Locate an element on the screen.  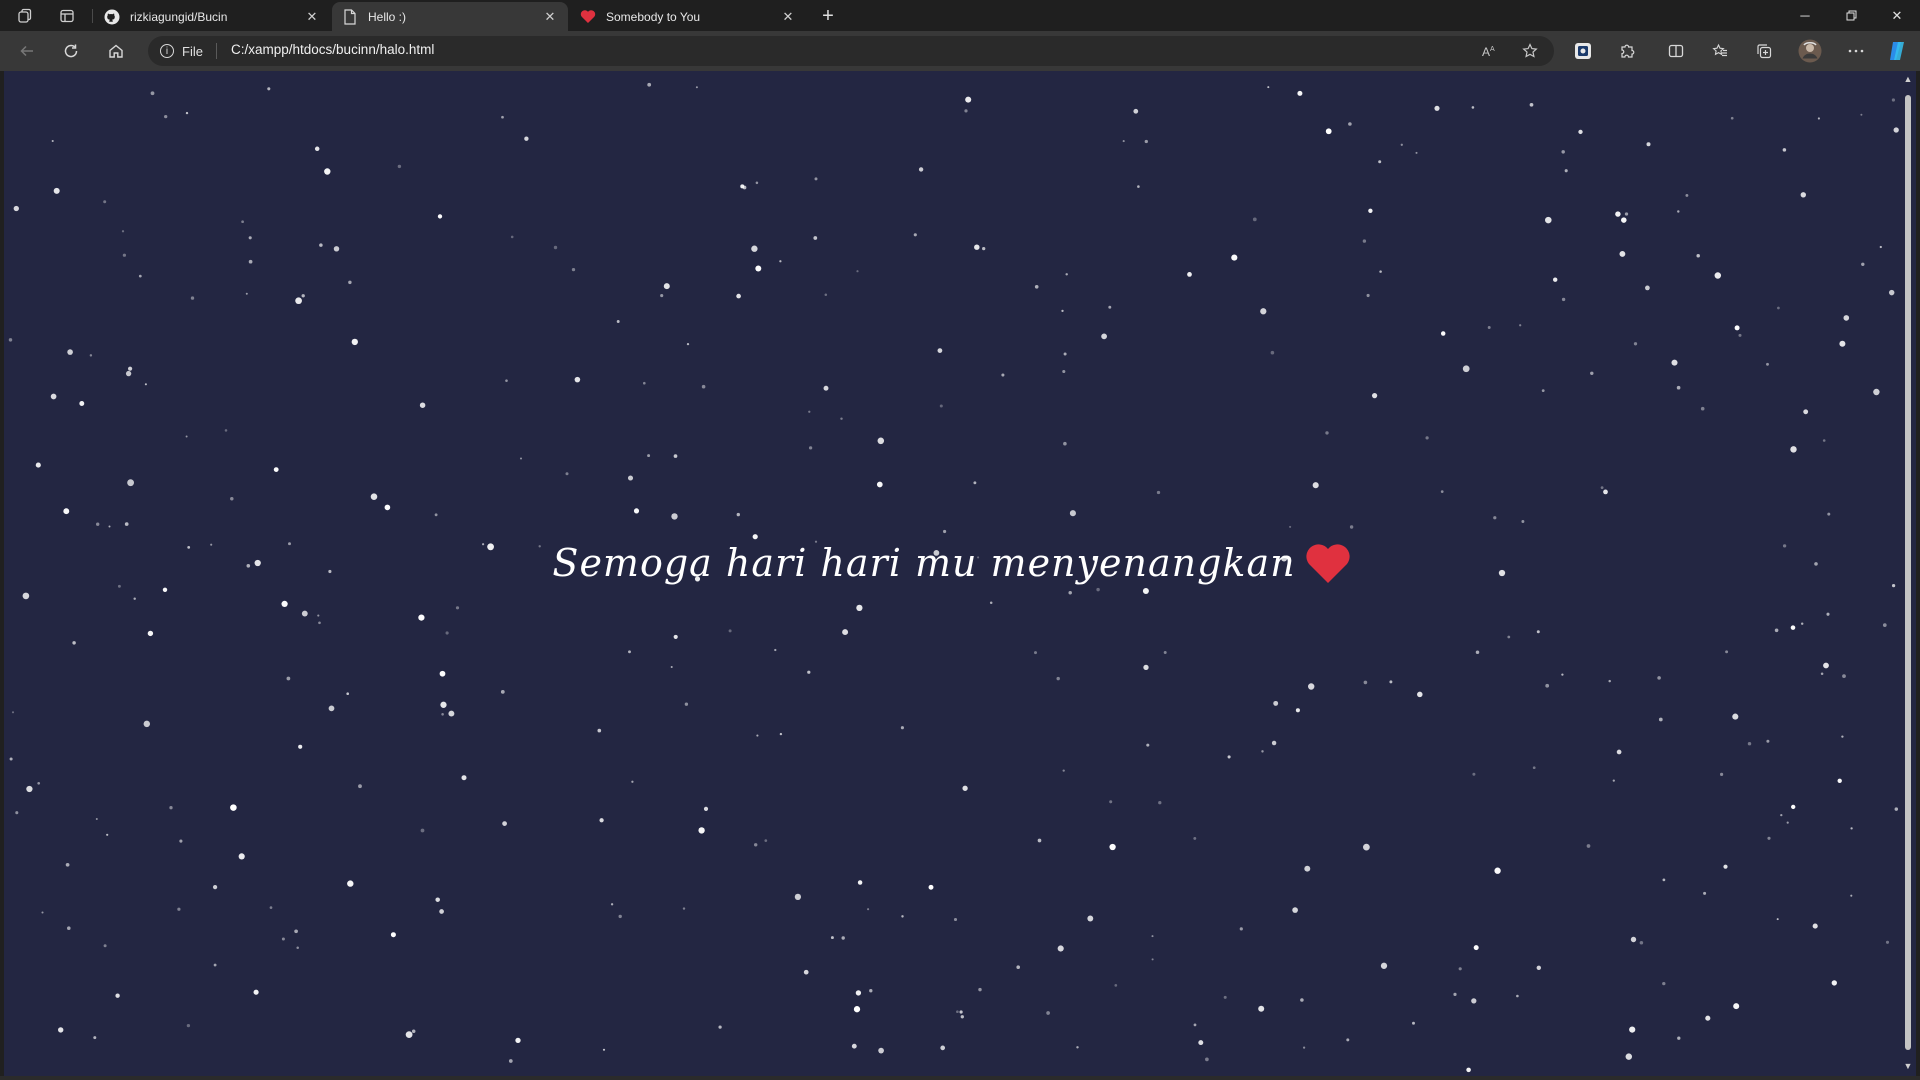
read-aloud-icon: AA is located at coordinates (1490, 51).